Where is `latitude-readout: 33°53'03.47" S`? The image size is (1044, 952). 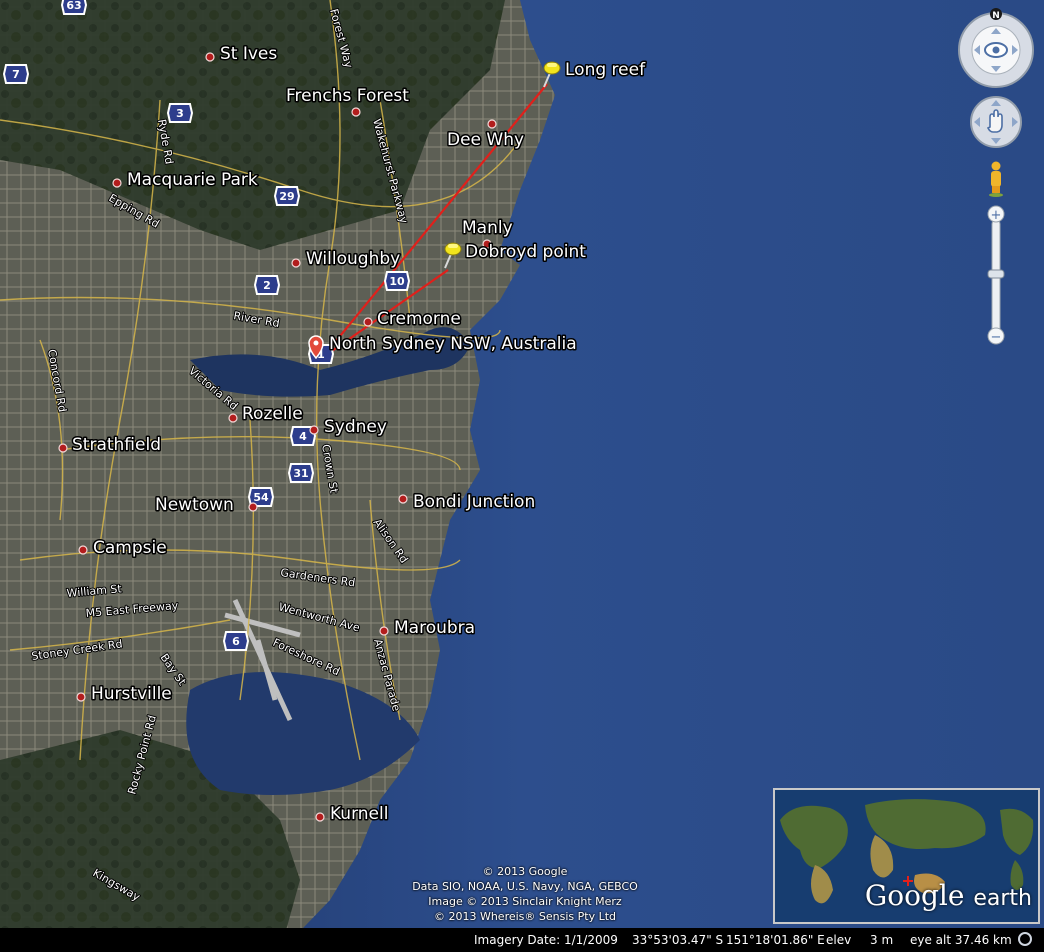
latitude-readout: 33°53'03.47" S is located at coordinates (678, 940).